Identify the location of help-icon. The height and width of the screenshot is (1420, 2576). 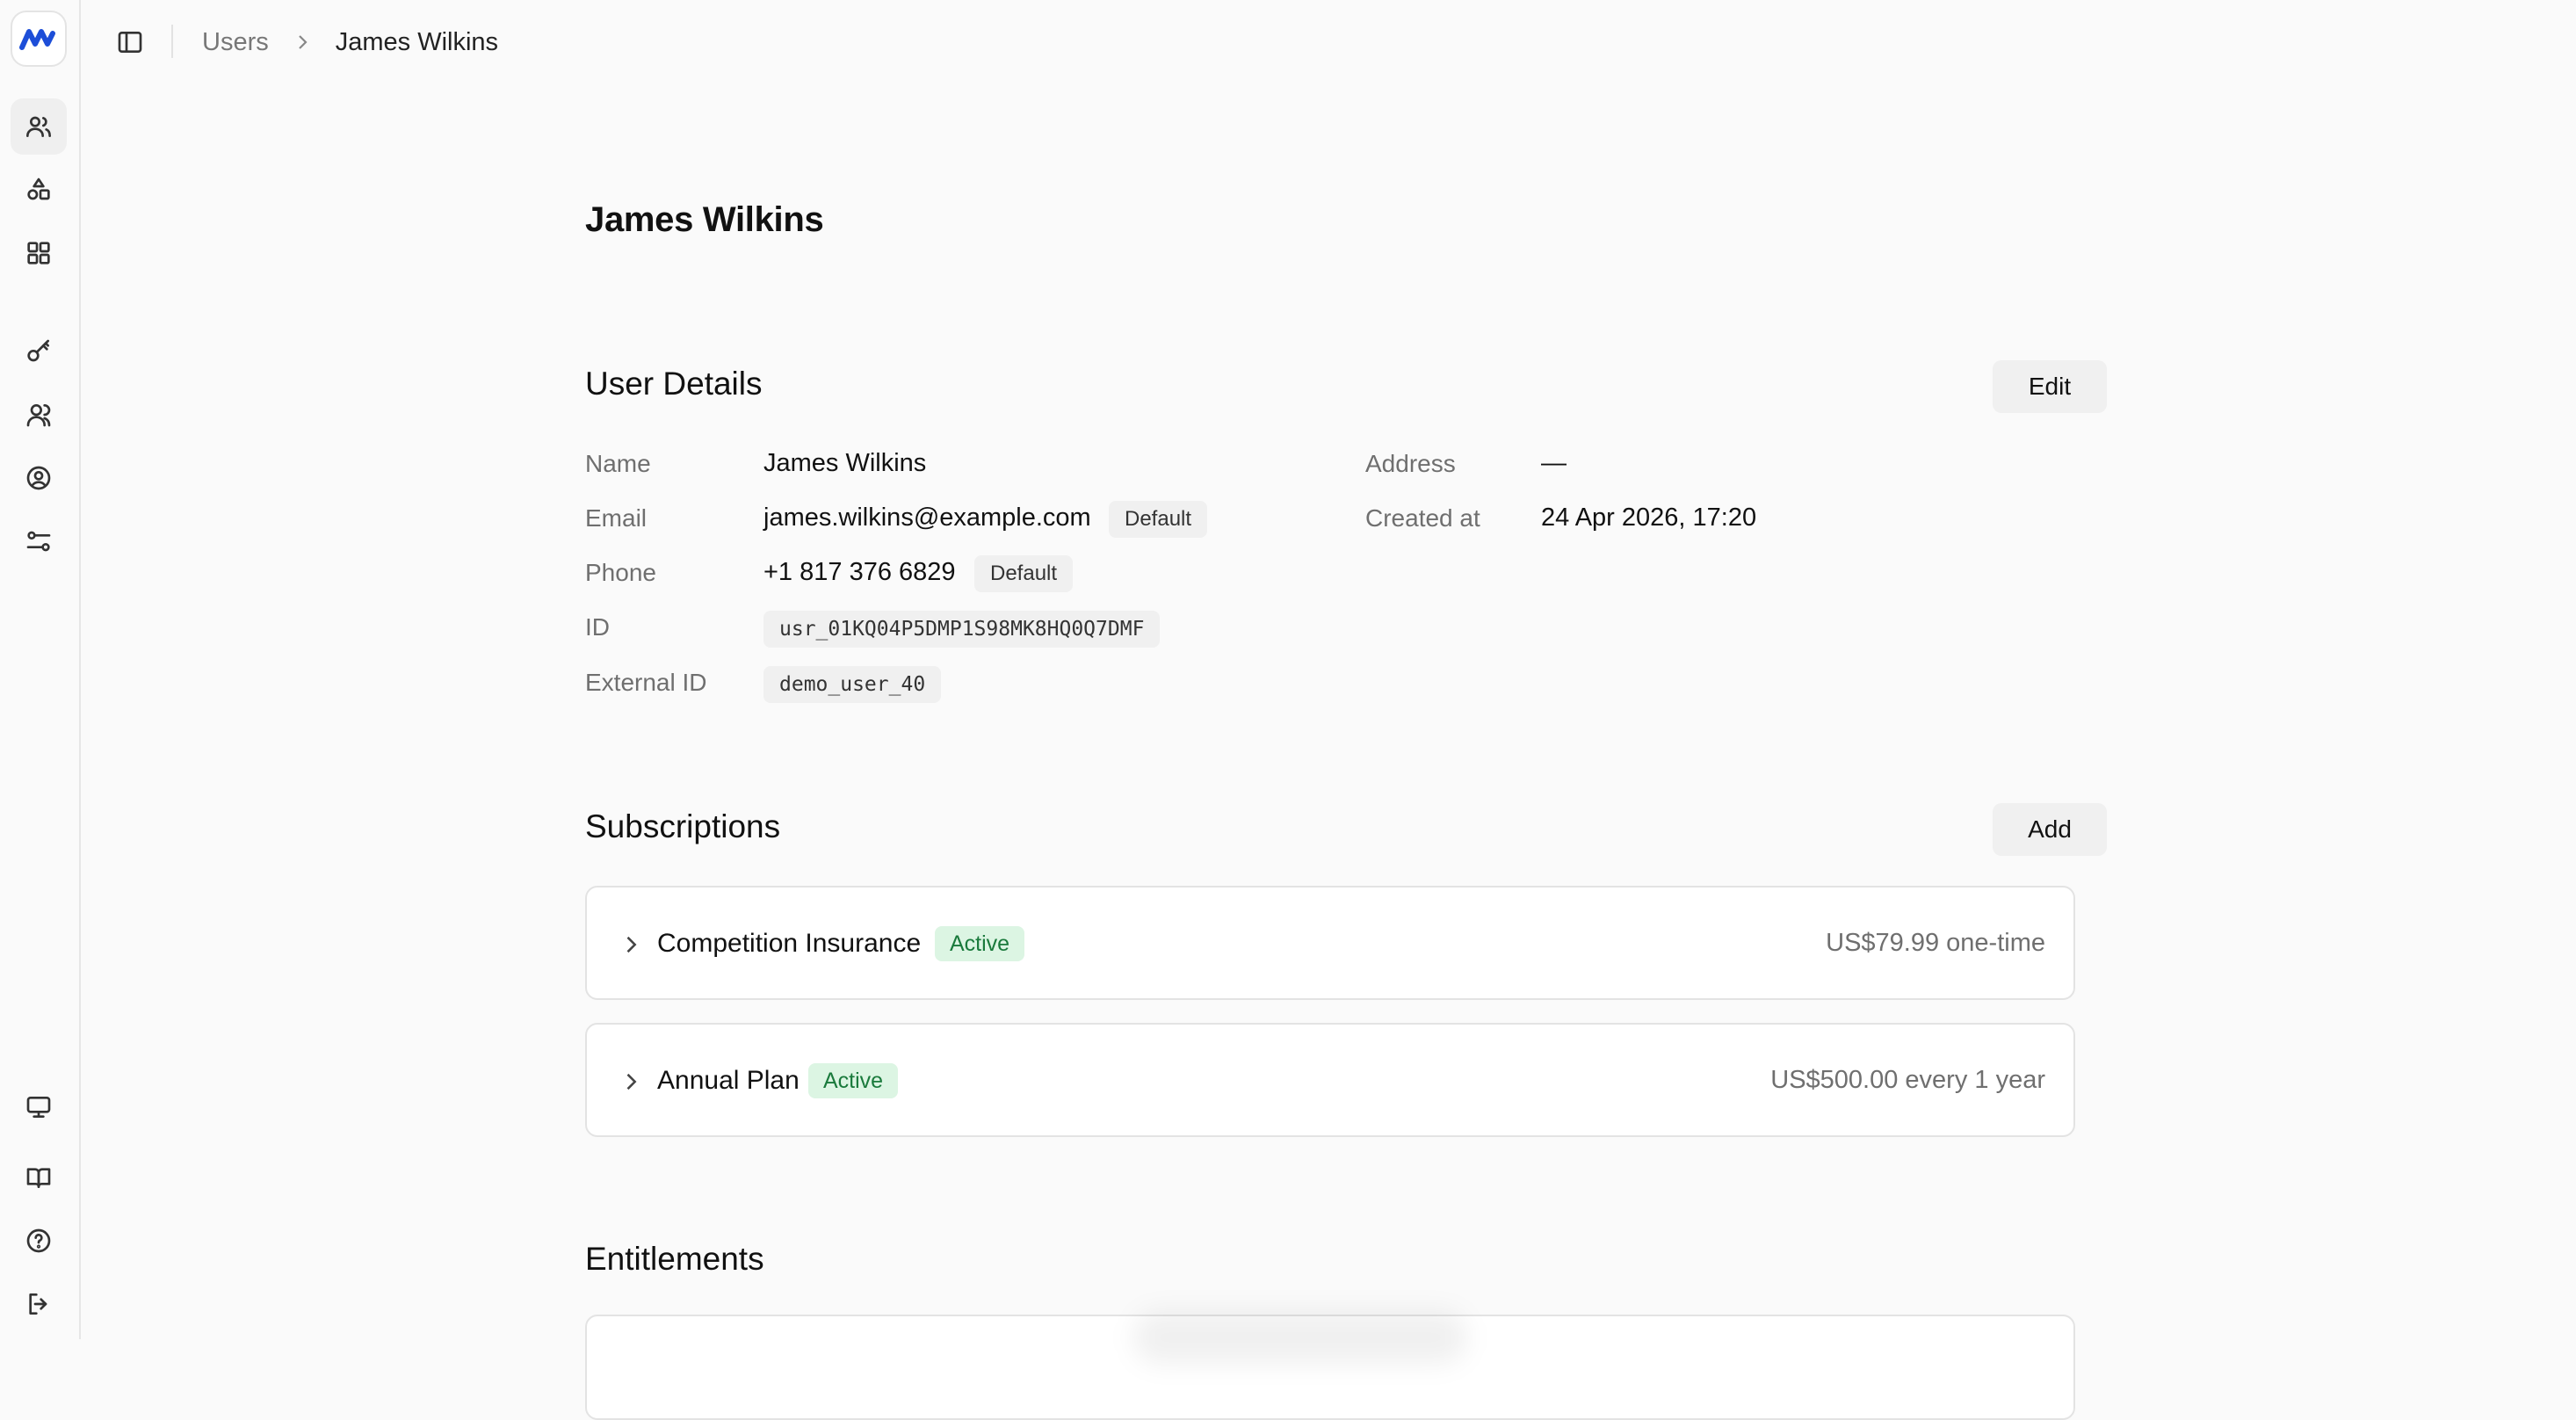
(38, 1240).